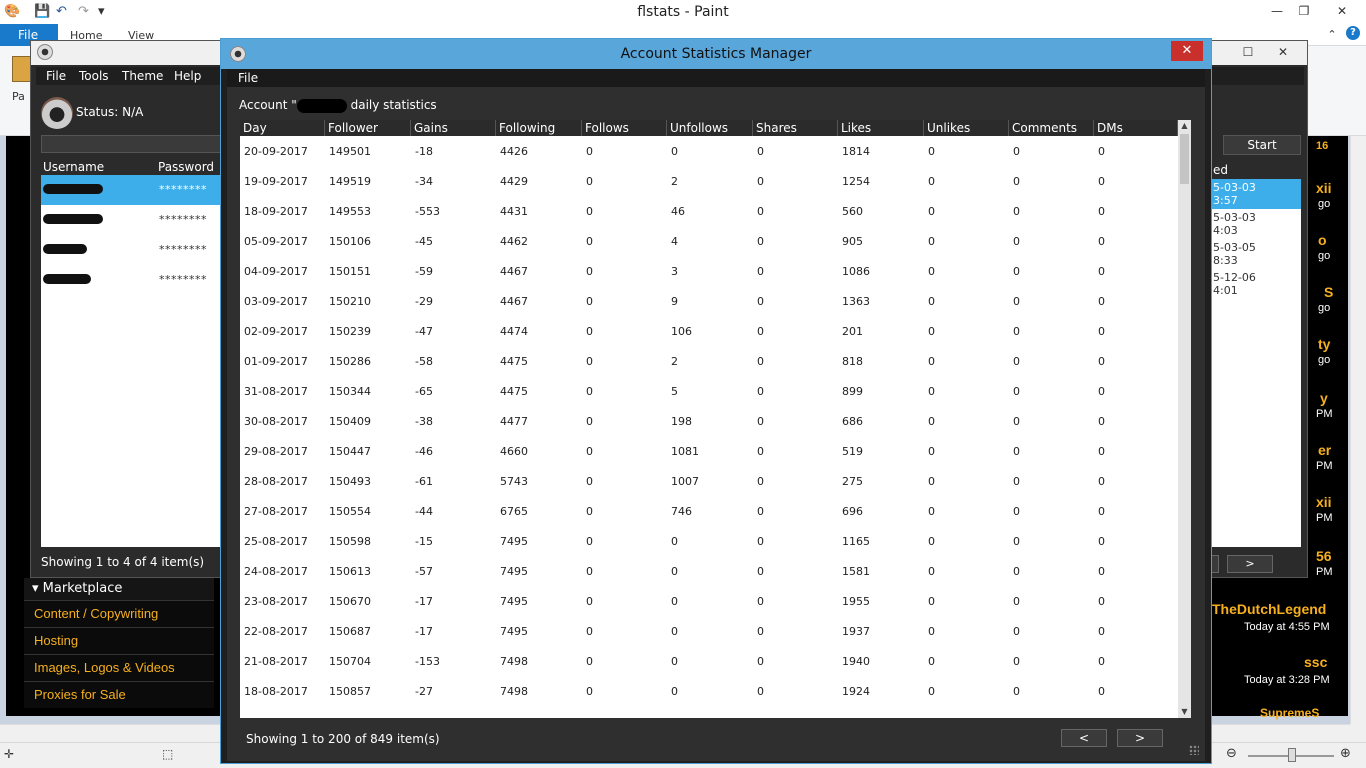 The image size is (1366, 768). I want to click on table-row: 20-09-2017 149501 -18 4426 0 0 0 1814 0 0 0, so click(709, 151).